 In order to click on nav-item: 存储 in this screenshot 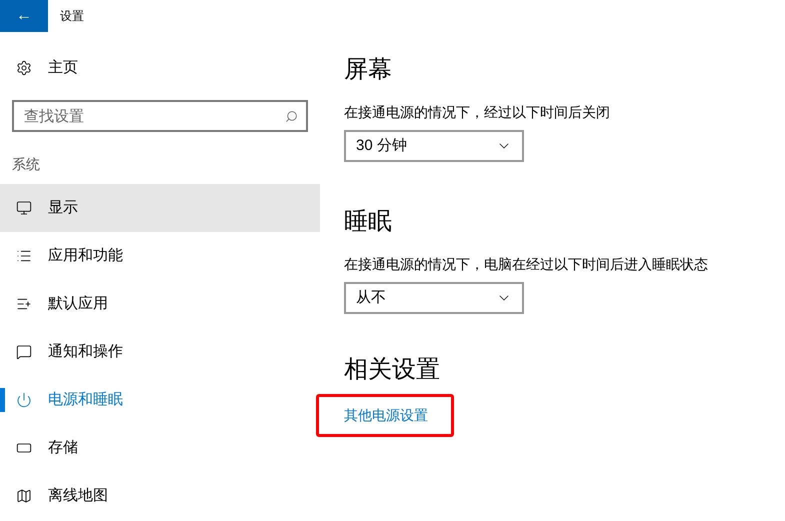, I will do `click(160, 448)`.